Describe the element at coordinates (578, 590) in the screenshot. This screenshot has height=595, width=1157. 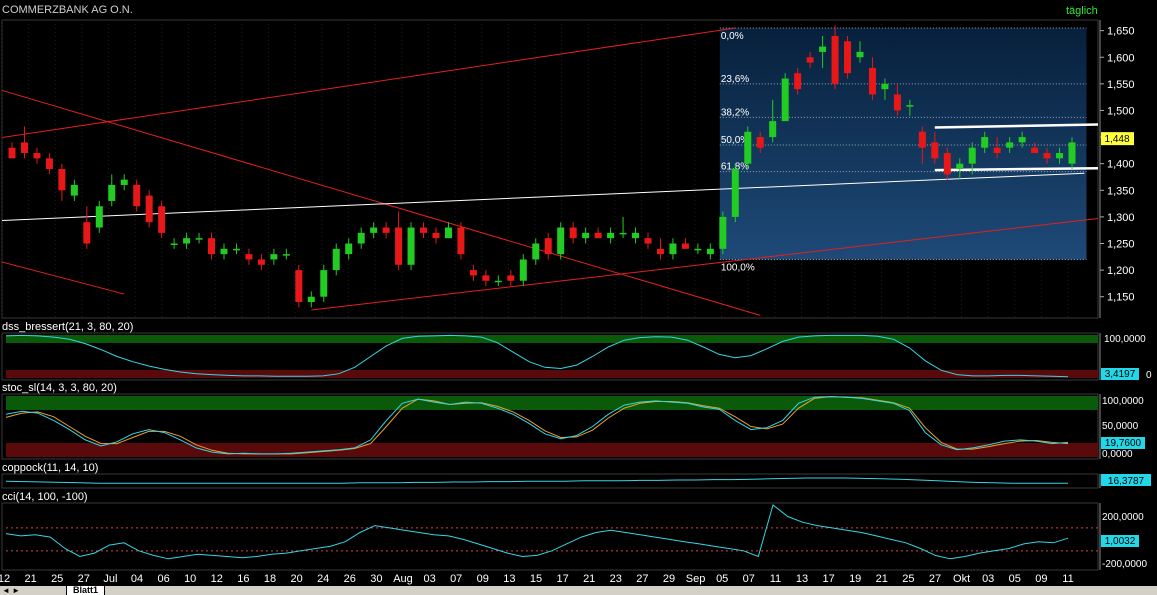
I see `sheet-tab-bar` at that location.